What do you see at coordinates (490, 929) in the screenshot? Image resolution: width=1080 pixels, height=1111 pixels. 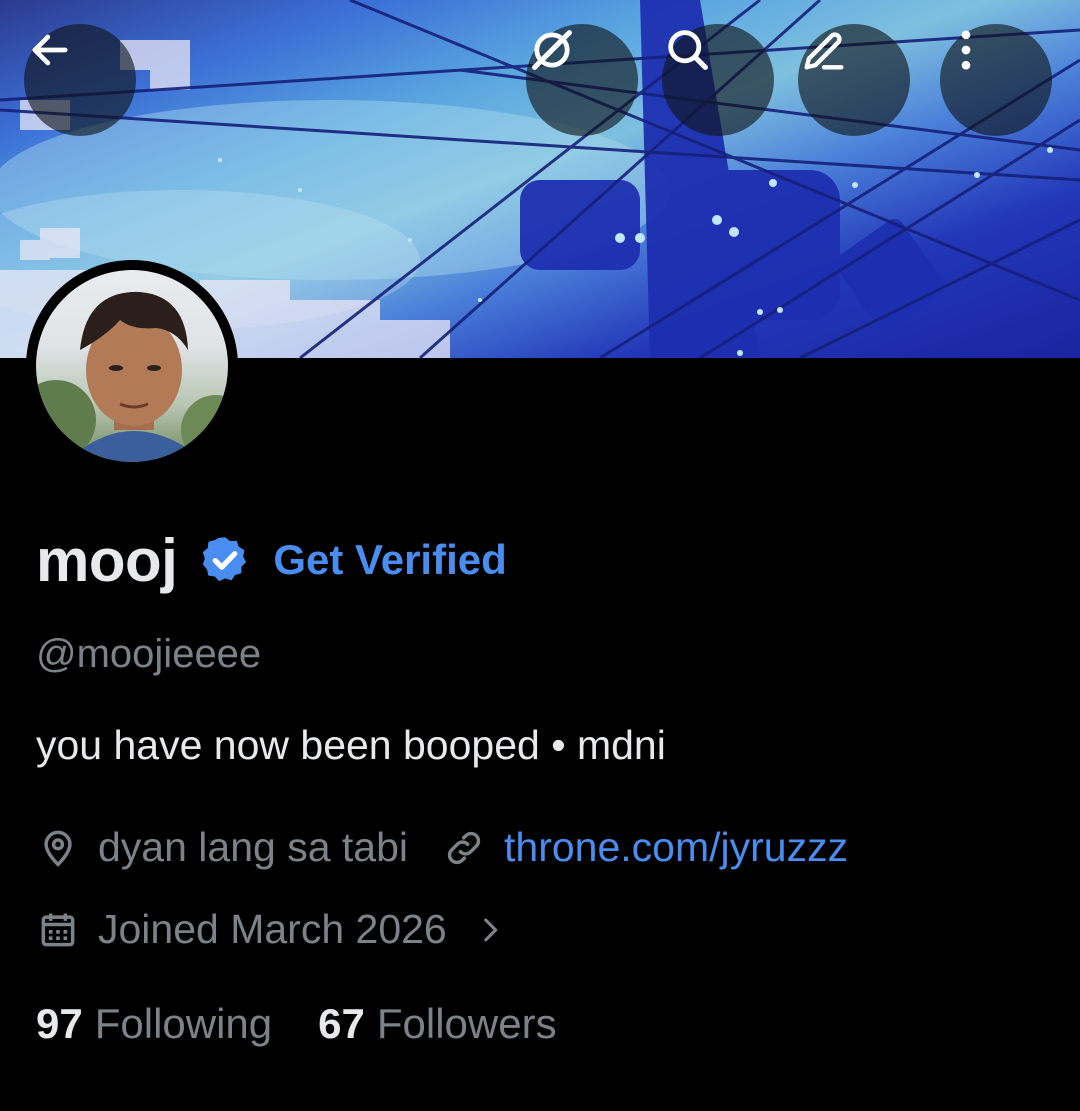 I see `chevron-right-icon` at bounding box center [490, 929].